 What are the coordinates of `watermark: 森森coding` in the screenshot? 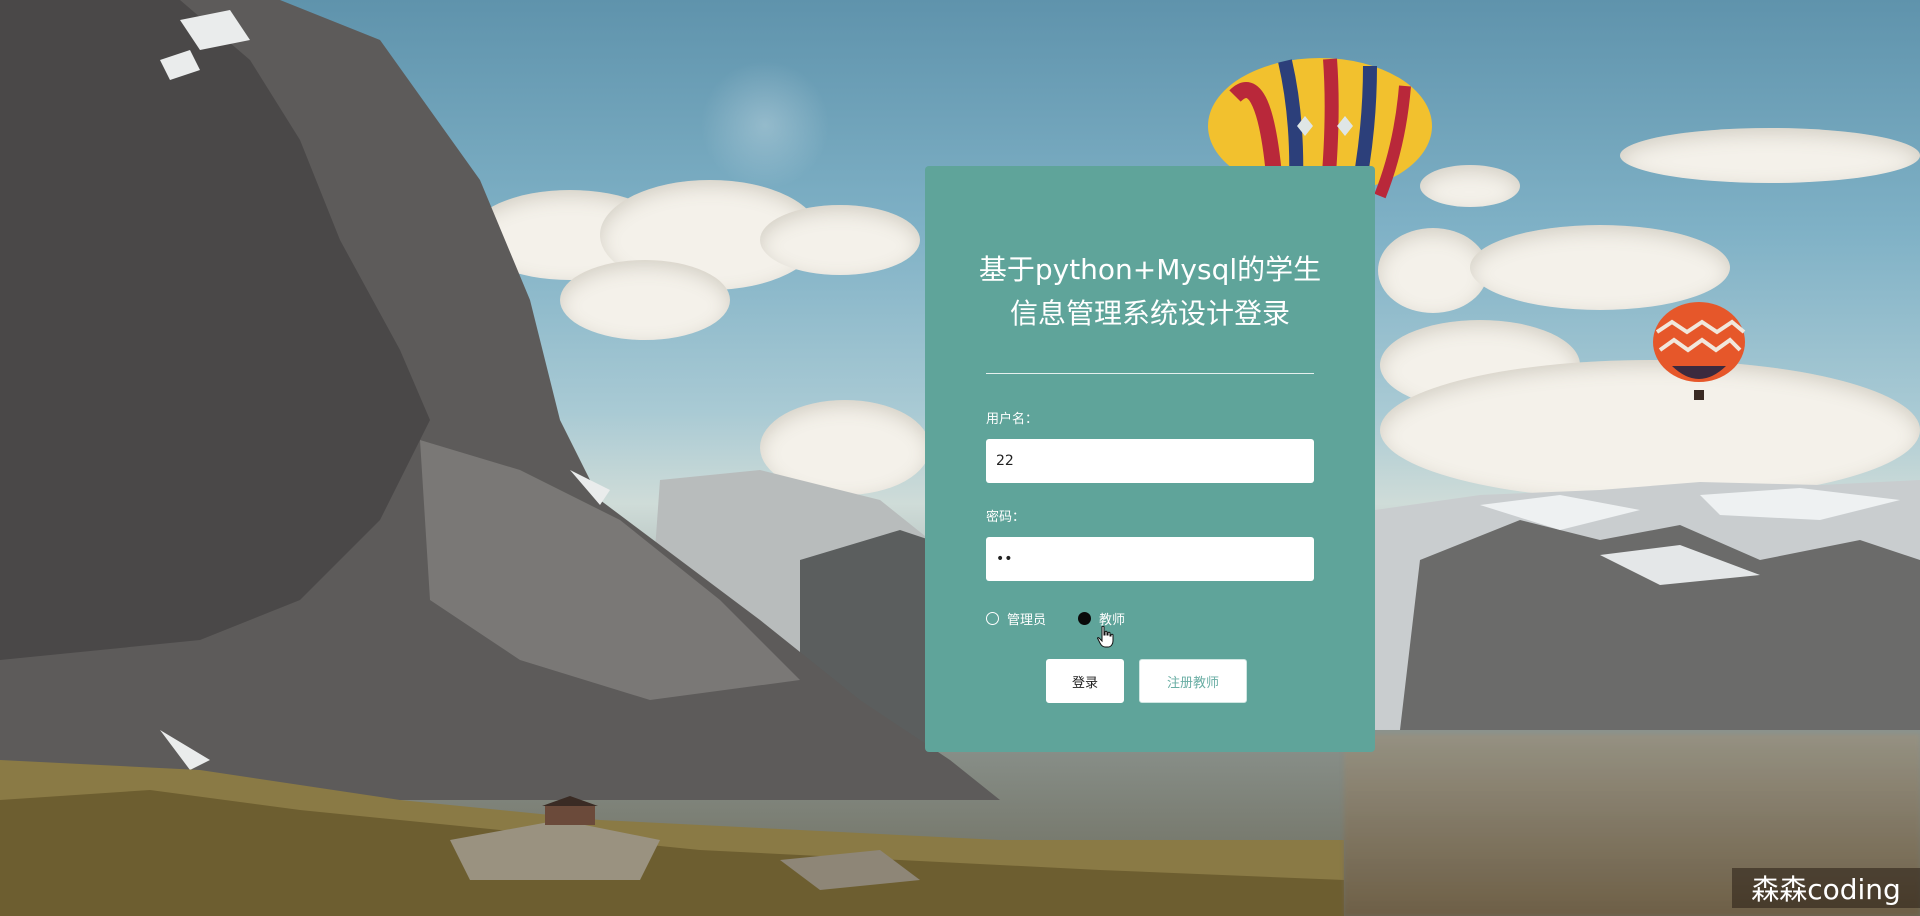 It's located at (1826, 888).